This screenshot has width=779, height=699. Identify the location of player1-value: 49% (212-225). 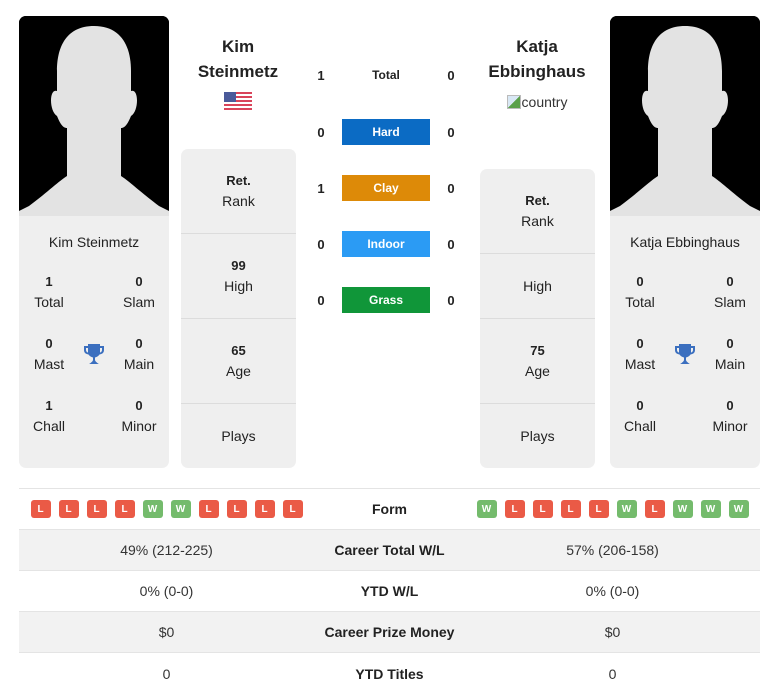
(166, 550).